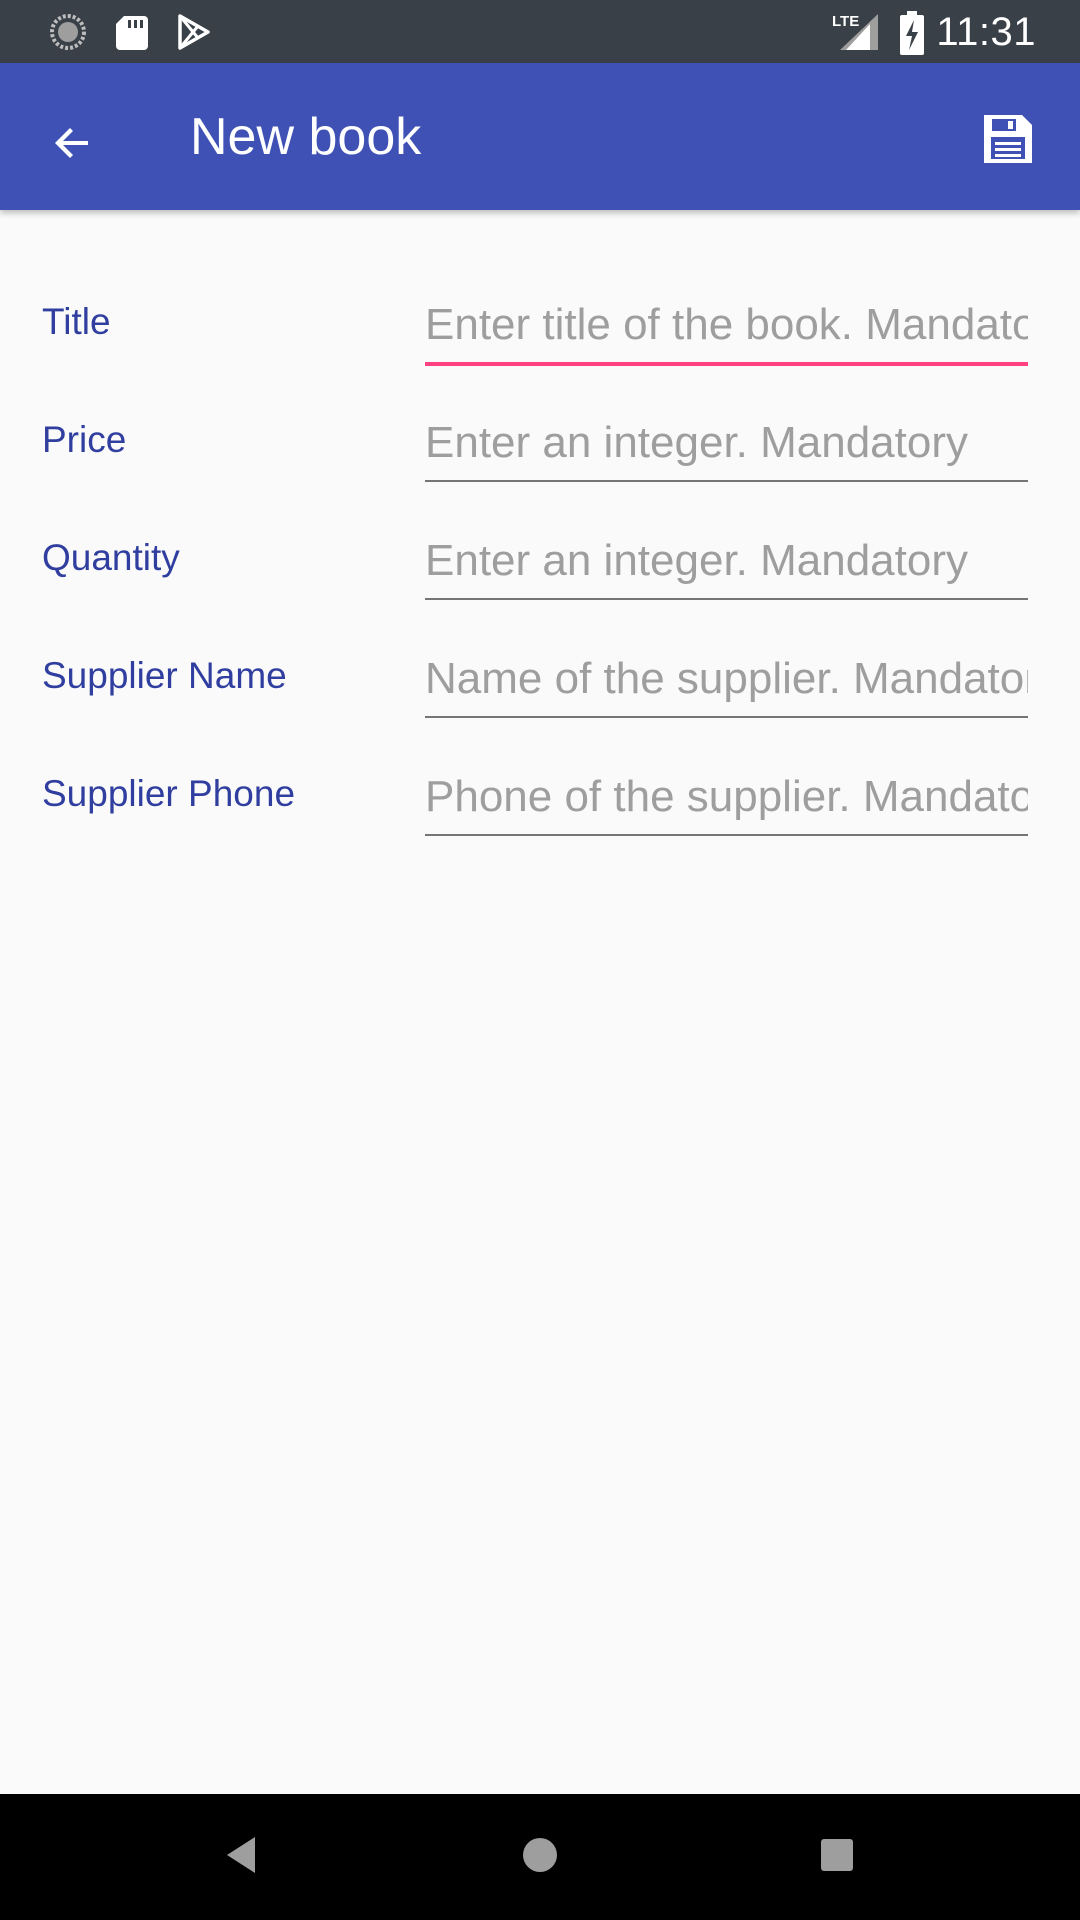 The image size is (1080, 1920). Describe the element at coordinates (540, 31) in the screenshot. I see `status-bar: LTE 11:31` at that location.